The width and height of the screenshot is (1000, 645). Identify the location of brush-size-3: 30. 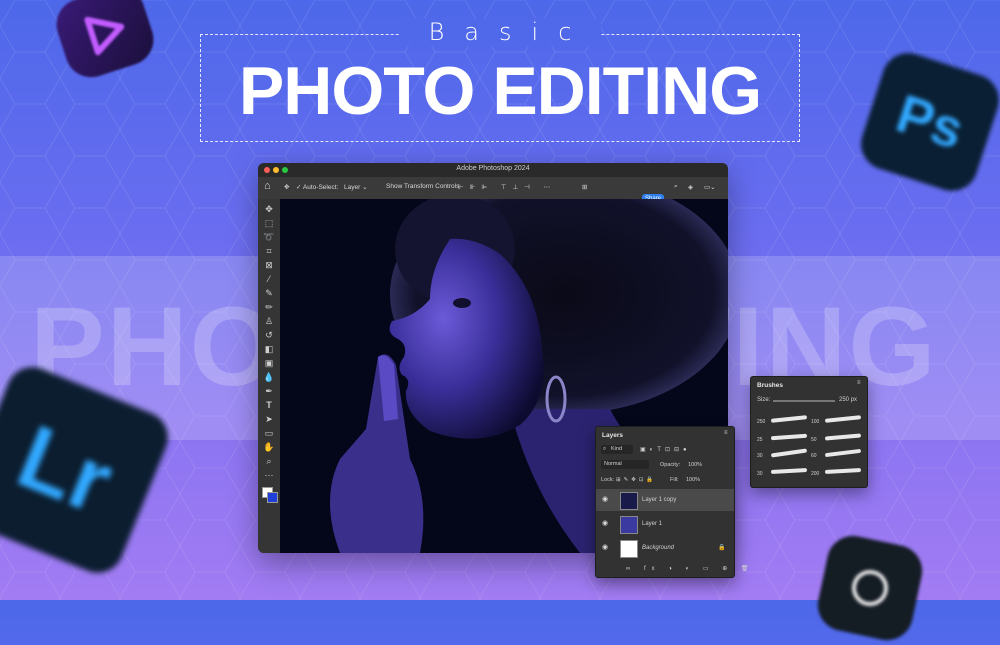
(760, 456).